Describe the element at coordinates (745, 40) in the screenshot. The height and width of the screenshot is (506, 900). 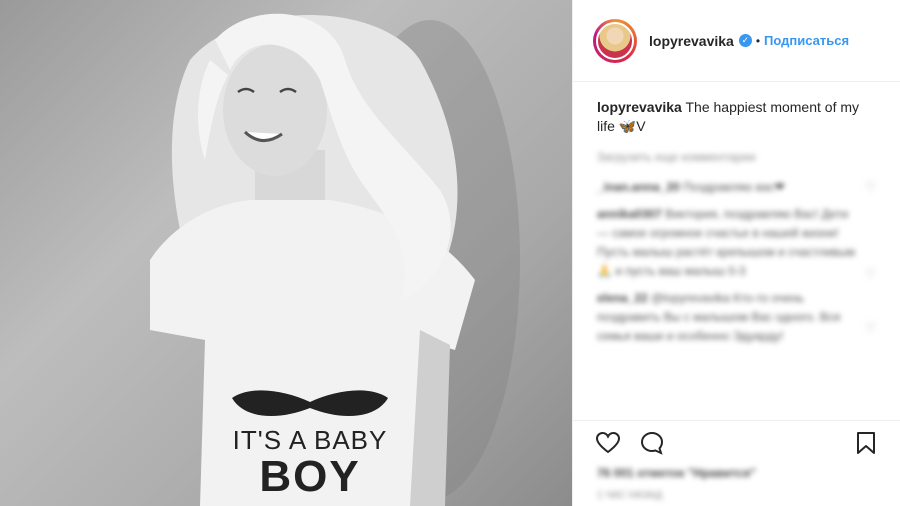
I see `verified-badge-icon: ✓` at that location.